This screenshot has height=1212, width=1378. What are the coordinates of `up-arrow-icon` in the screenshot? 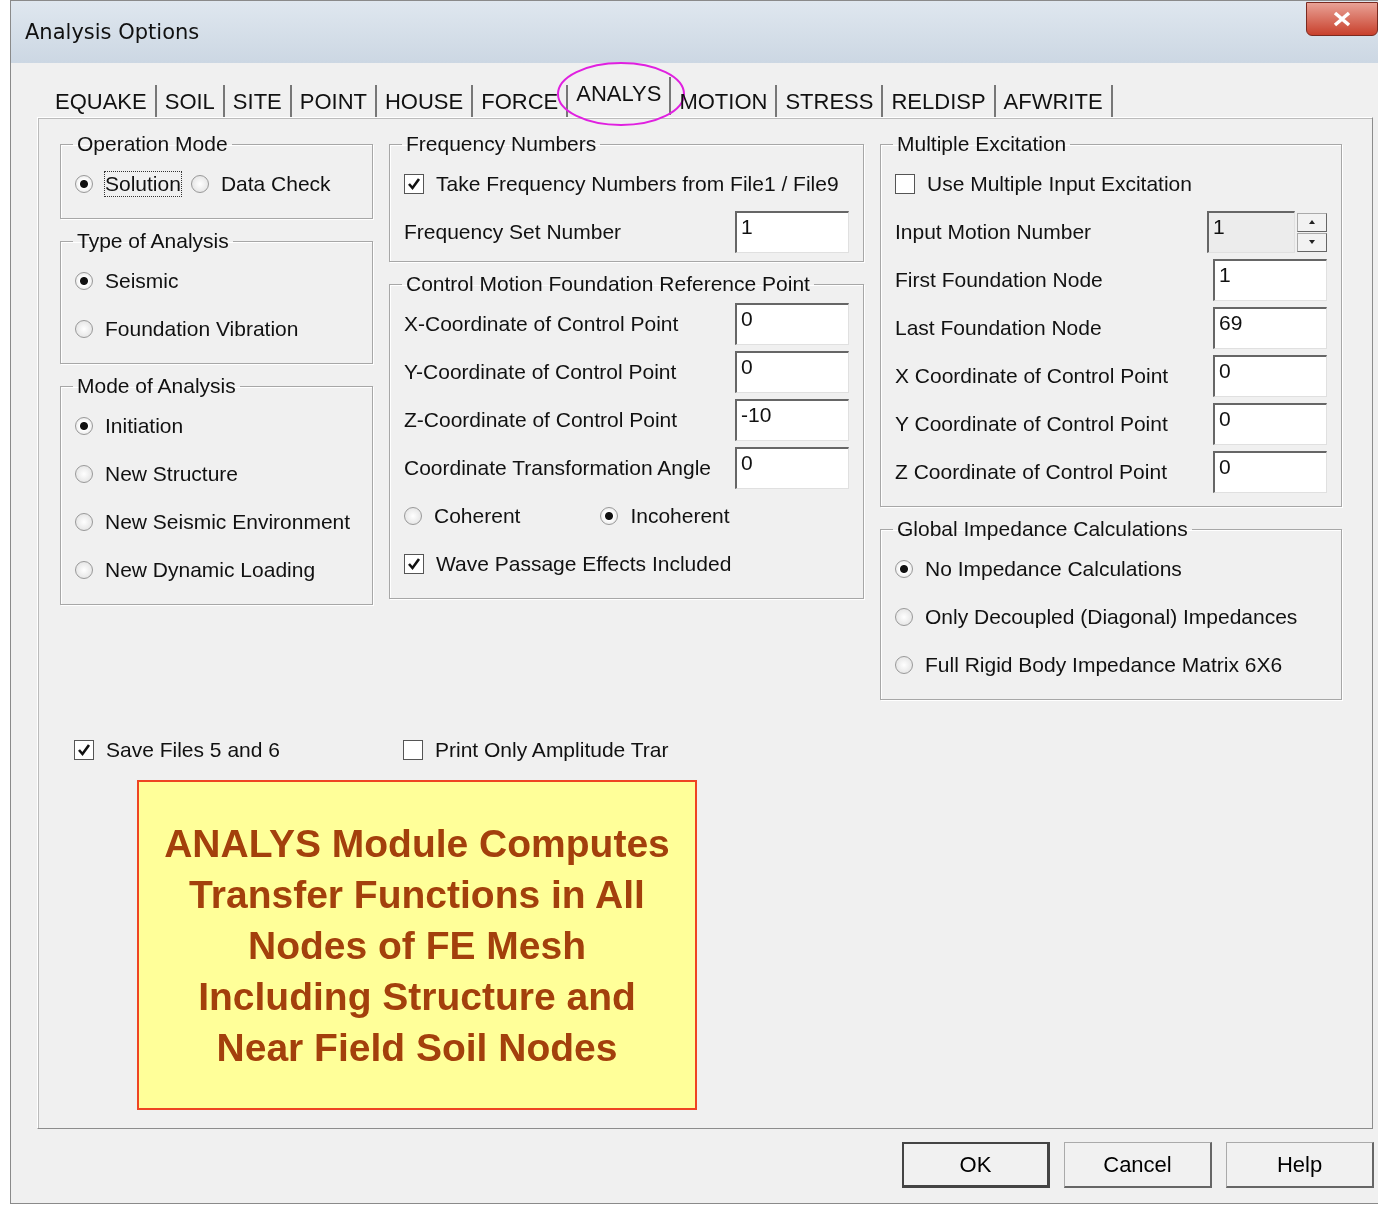 It's located at (1312, 222).